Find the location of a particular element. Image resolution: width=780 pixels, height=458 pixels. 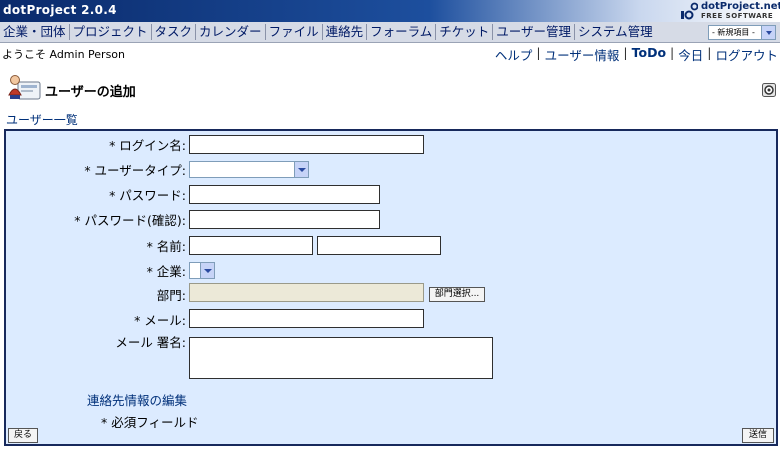

user-type-select is located at coordinates (249, 169).